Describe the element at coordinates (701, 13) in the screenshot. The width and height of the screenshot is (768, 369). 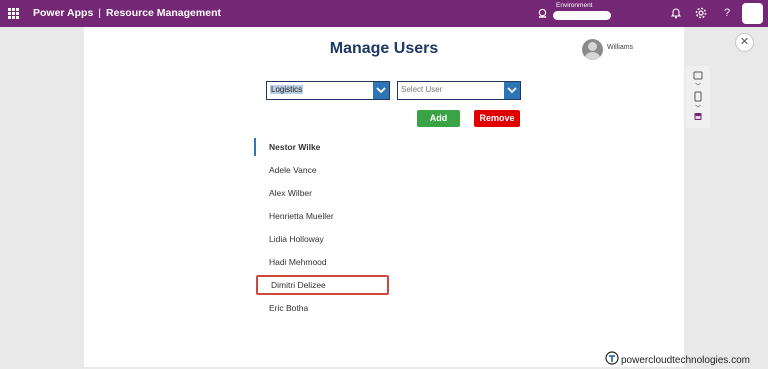
I see `settings-icon` at that location.